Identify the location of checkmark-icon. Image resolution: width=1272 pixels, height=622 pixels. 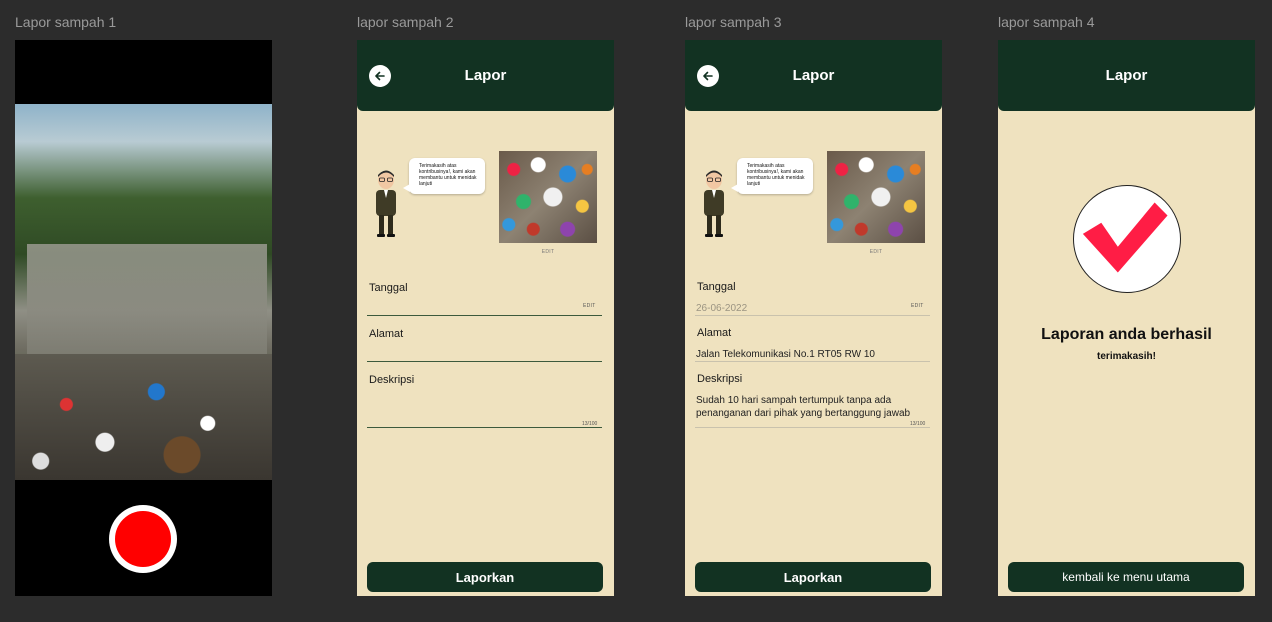
(1125, 237).